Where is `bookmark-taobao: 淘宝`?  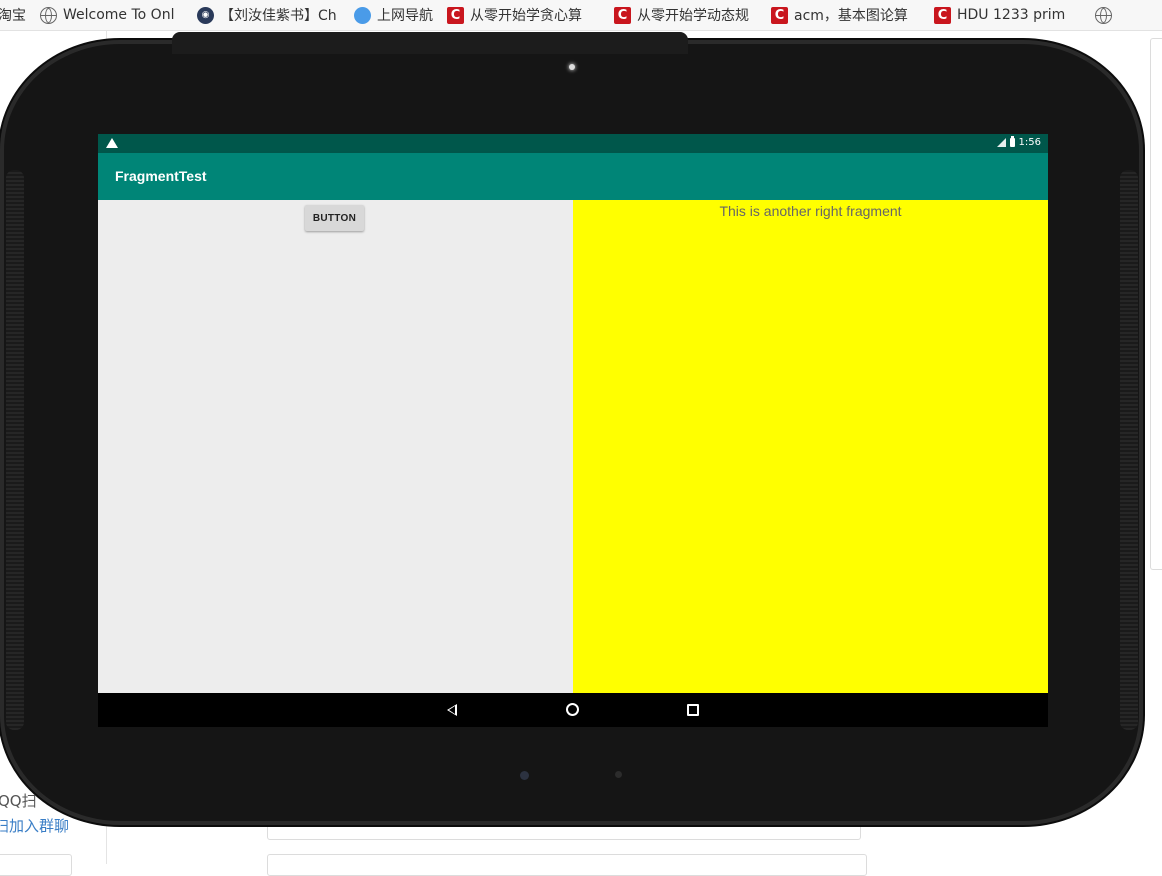
bookmark-taobao: 淘宝 is located at coordinates (13, 15).